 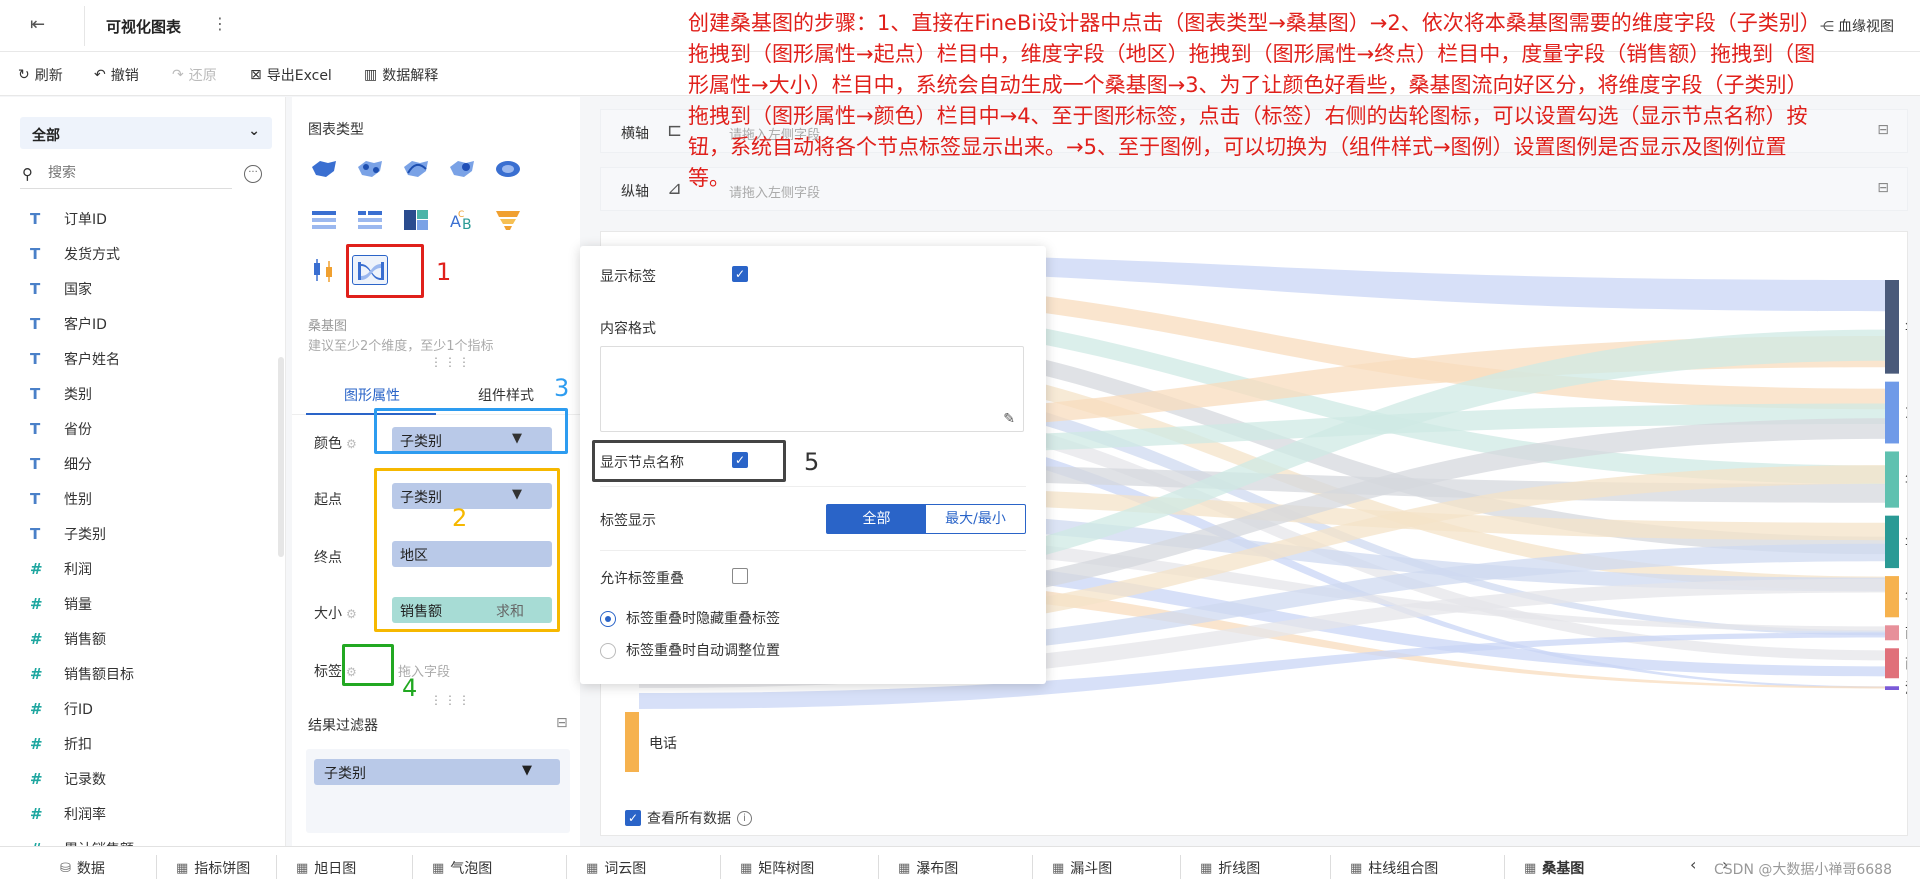 I want to click on sankey-target-label: 西北, so click(x=1906, y=634).